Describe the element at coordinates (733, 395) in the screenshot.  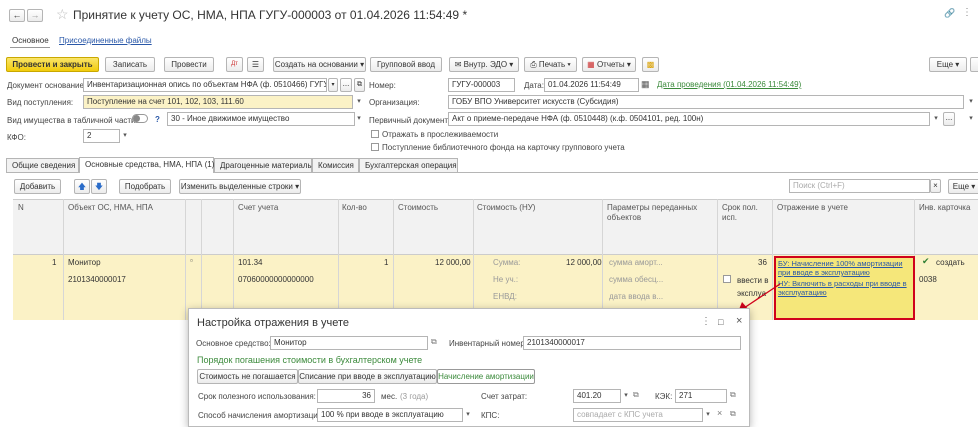
I see `kek-open-icon: ⧉` at that location.